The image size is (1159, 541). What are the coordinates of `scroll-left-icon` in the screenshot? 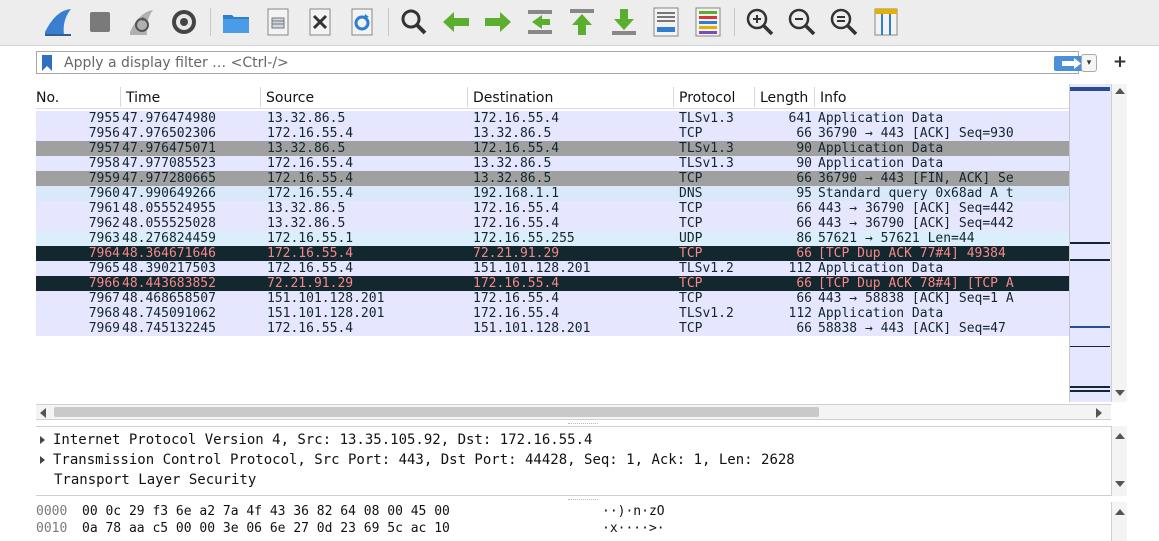 It's located at (43, 413).